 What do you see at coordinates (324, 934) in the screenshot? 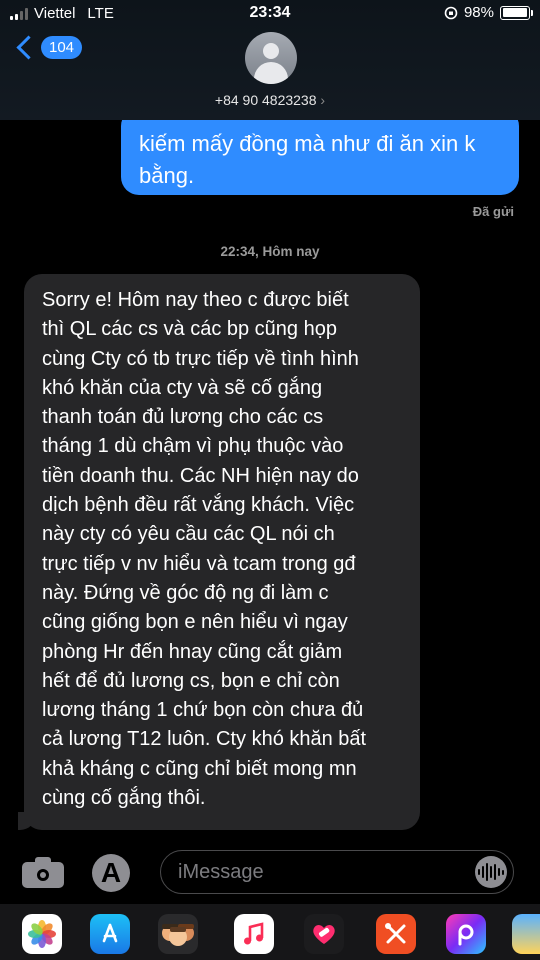
I see `digital-touch-app-icon` at bounding box center [324, 934].